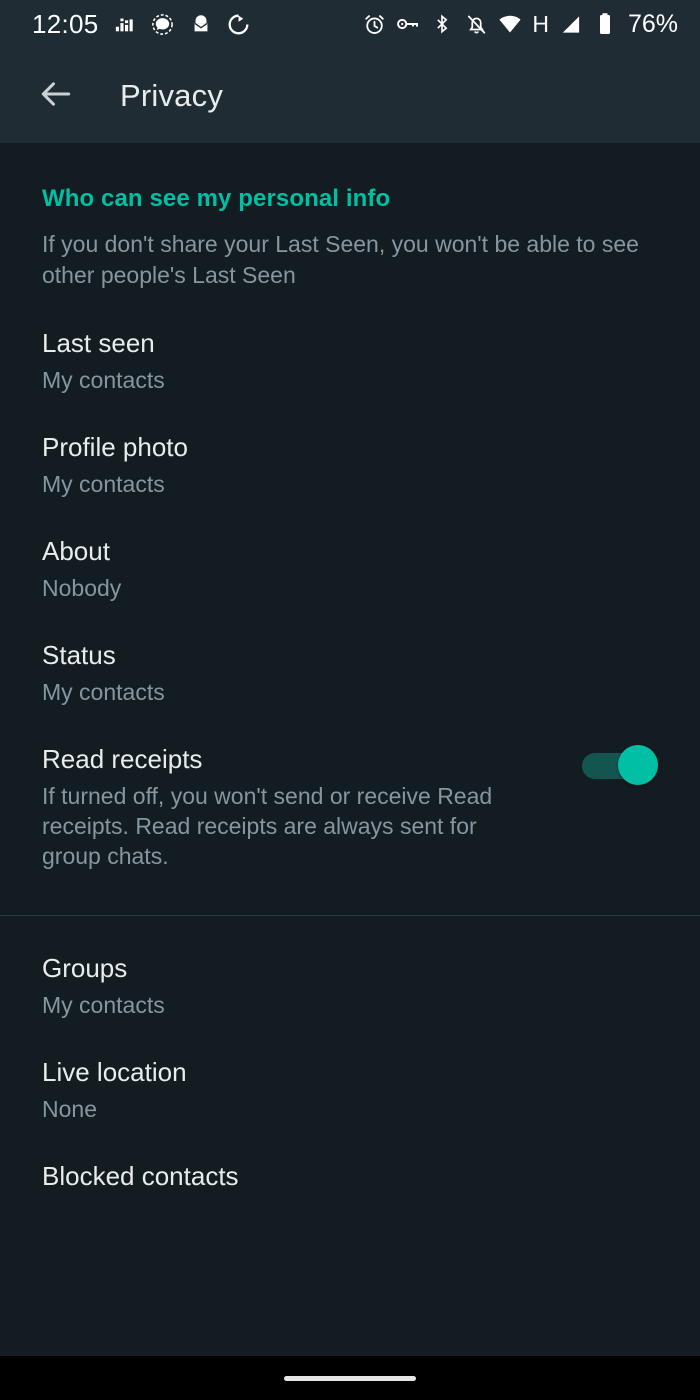 The image size is (700, 1400). Describe the element at coordinates (172, 95) in the screenshot. I see `page-title: Privacy` at that location.